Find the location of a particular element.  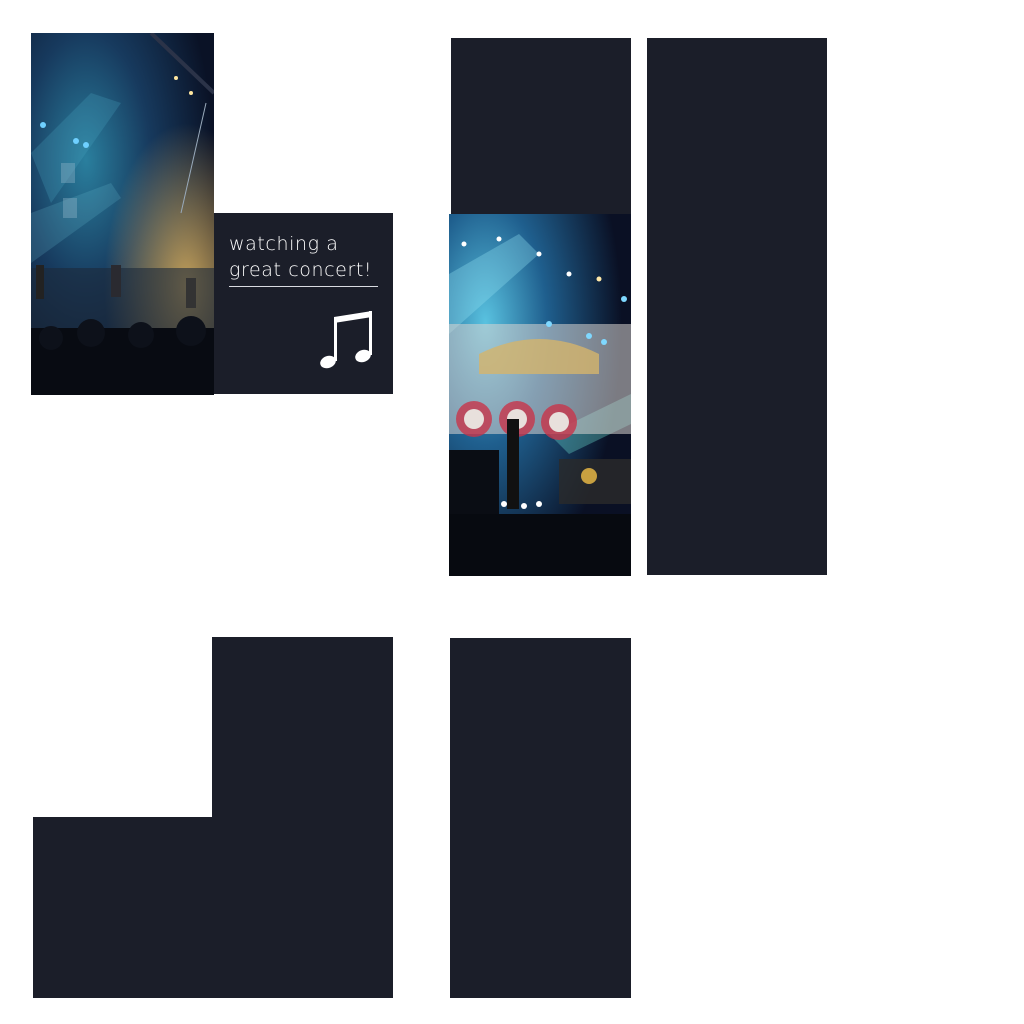

empty-tile-bottom-left-lower is located at coordinates (123, 907).